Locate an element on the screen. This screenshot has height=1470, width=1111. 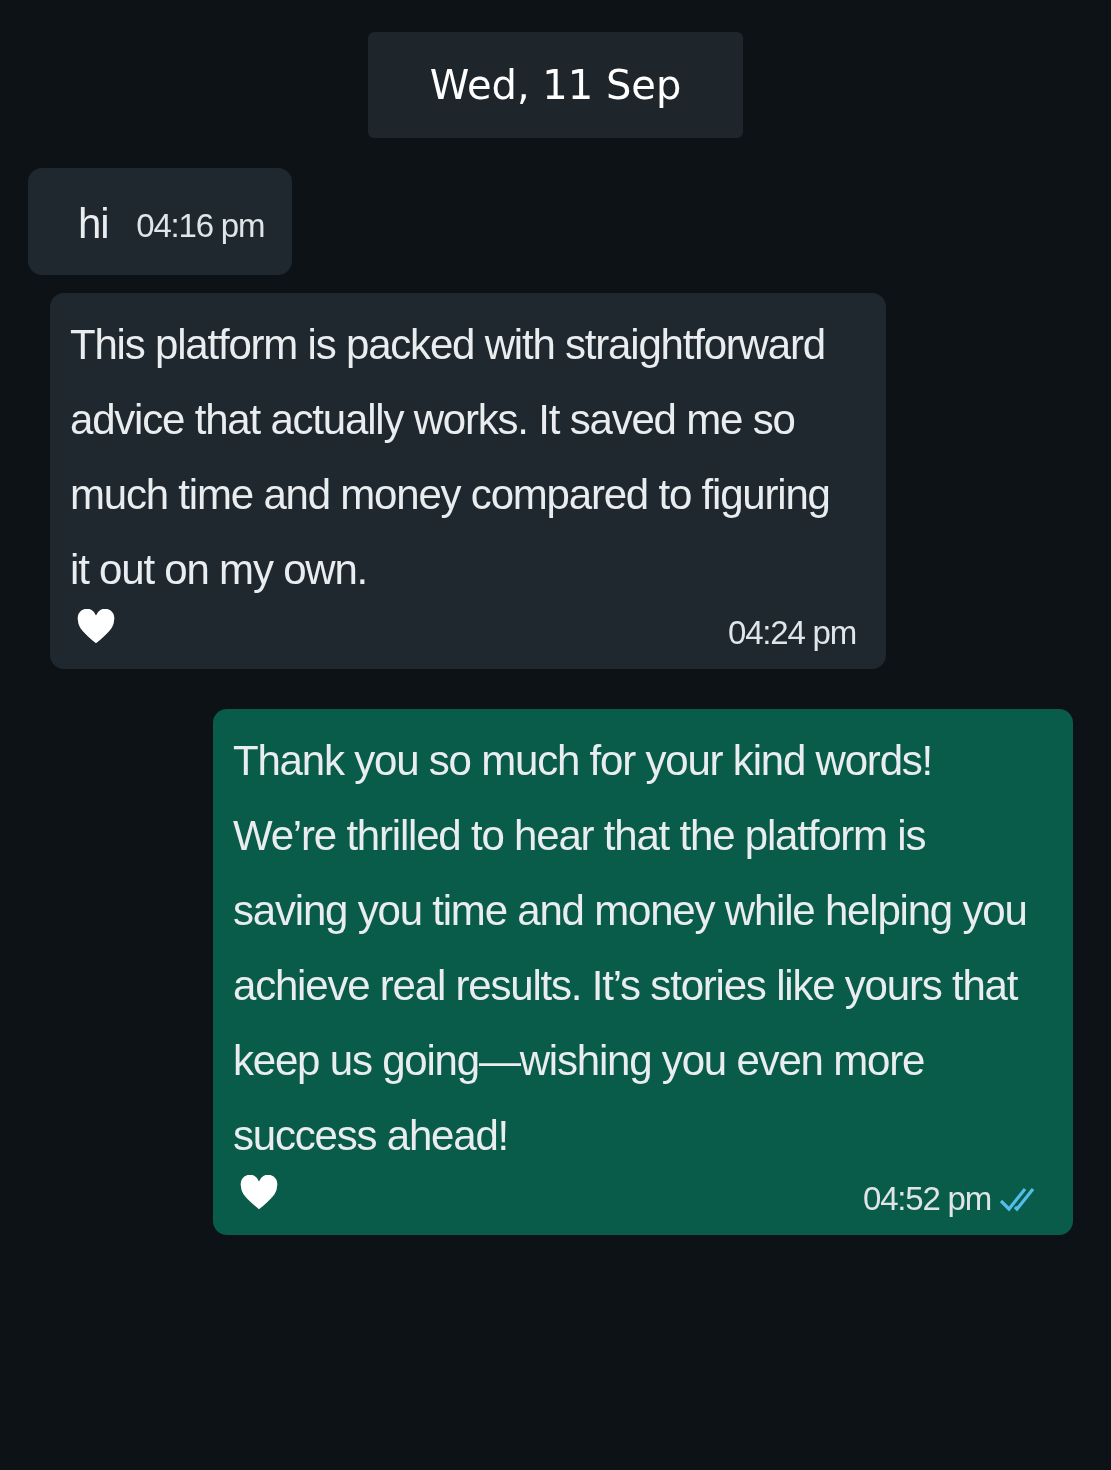
message-time: 04:24 pm is located at coordinates (792, 633).